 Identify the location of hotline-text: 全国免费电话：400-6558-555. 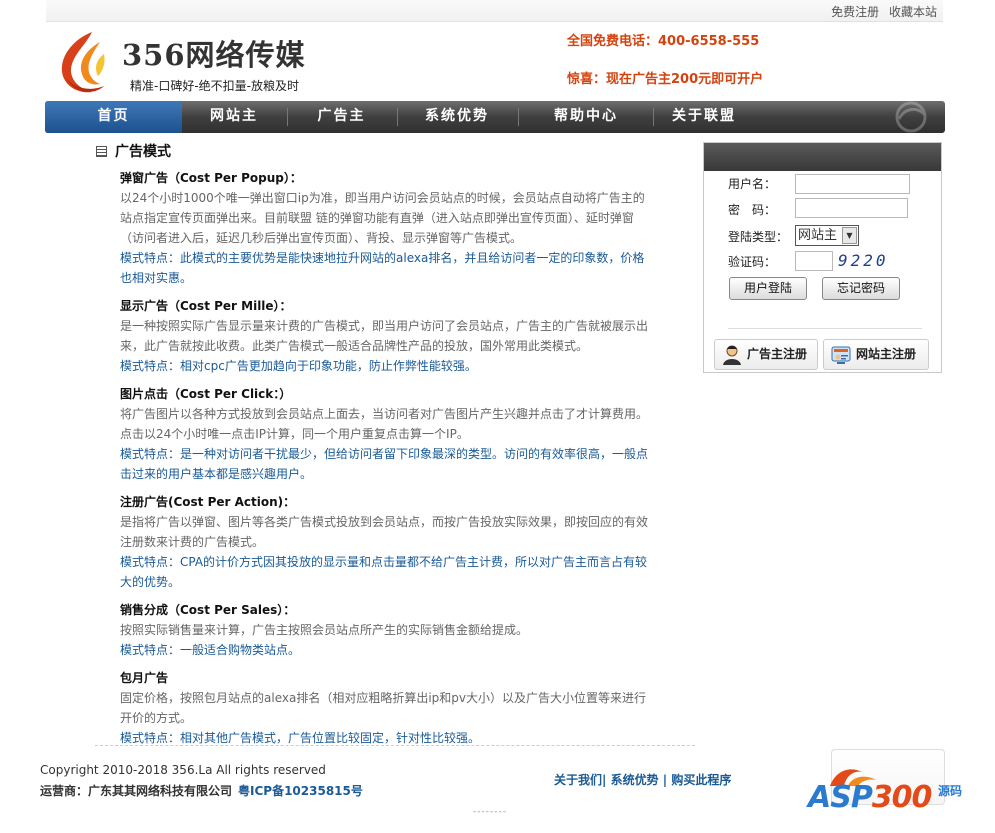
(663, 41).